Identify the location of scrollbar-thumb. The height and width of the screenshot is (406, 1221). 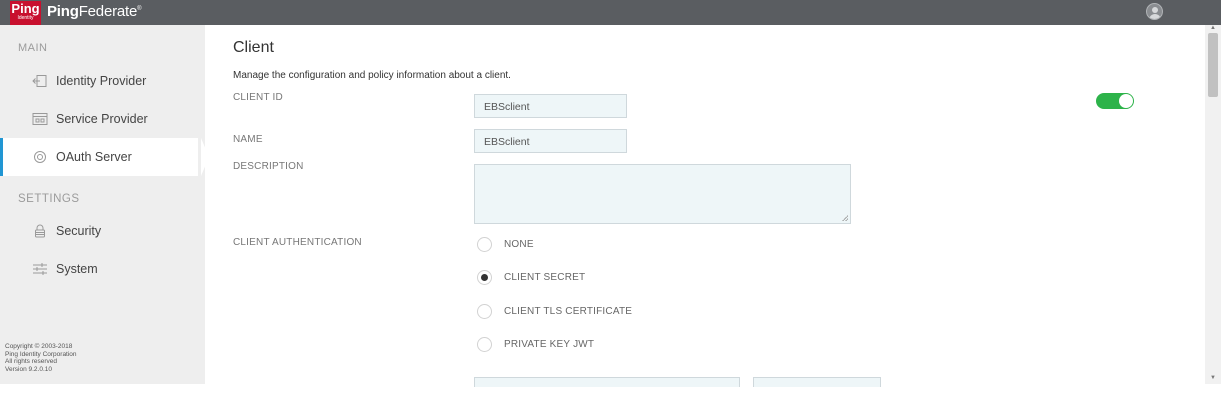
(1213, 65).